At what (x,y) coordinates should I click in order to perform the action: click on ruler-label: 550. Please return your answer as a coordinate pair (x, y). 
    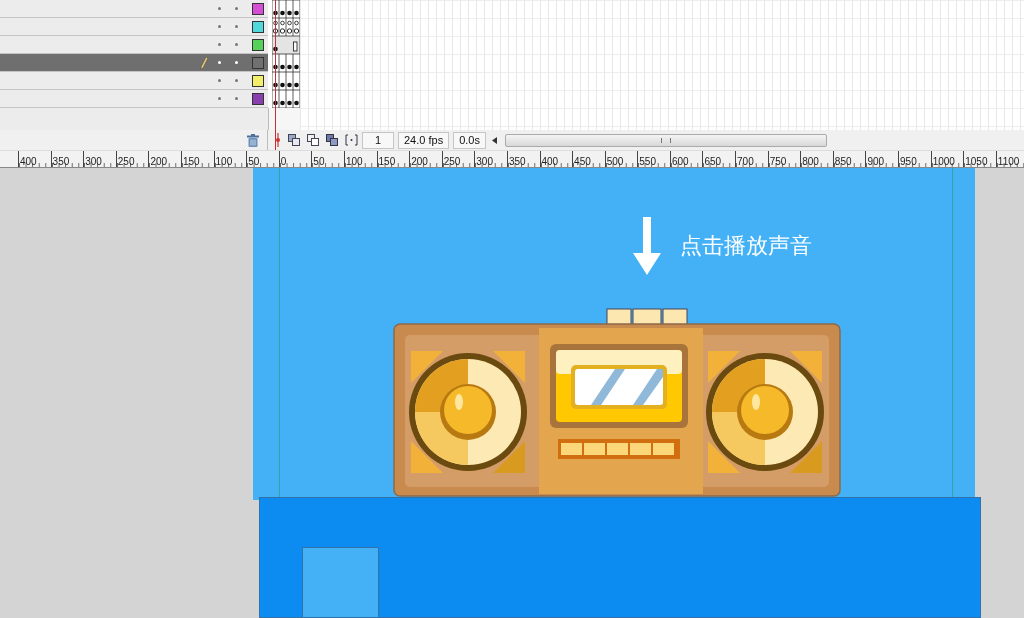
    Looking at the image, I should click on (647, 161).